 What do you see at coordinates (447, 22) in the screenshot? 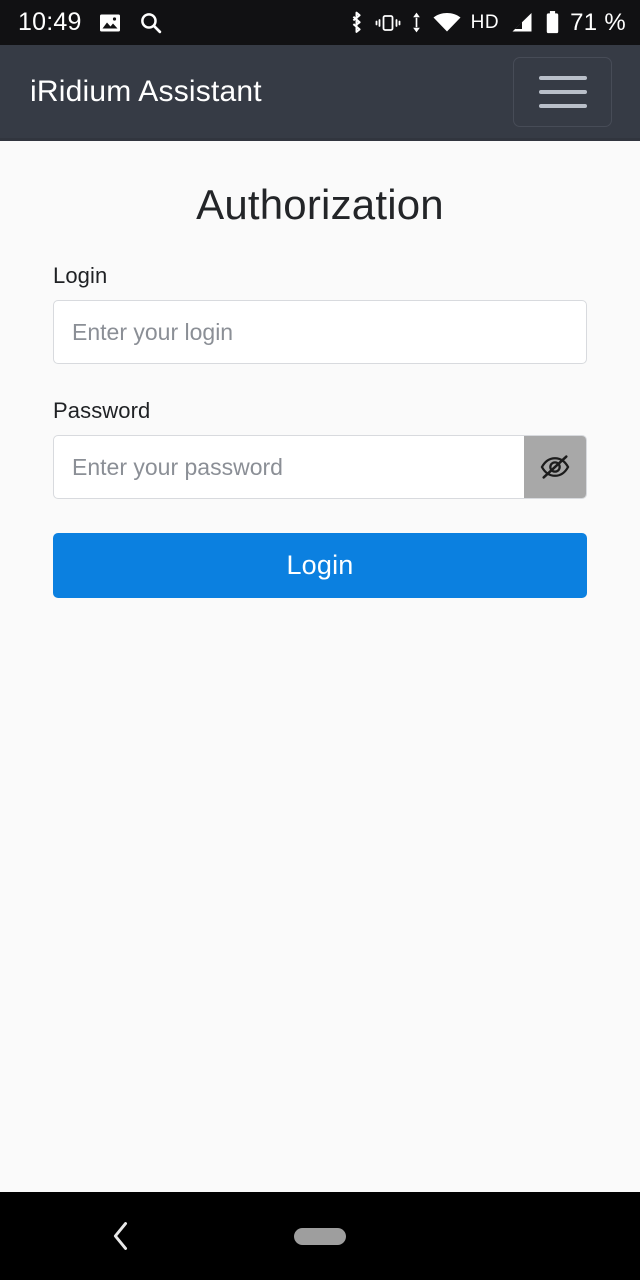
I see `wifi-icon` at bounding box center [447, 22].